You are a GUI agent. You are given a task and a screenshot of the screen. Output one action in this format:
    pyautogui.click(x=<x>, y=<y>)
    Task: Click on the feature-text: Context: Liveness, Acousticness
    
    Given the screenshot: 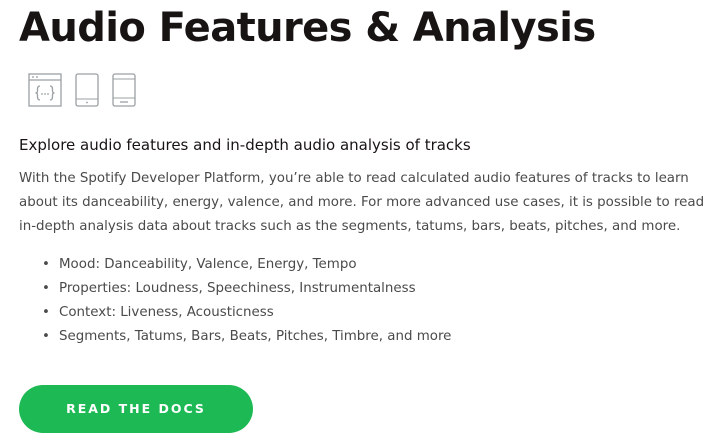 What is the action you would take?
    pyautogui.click(x=166, y=312)
    